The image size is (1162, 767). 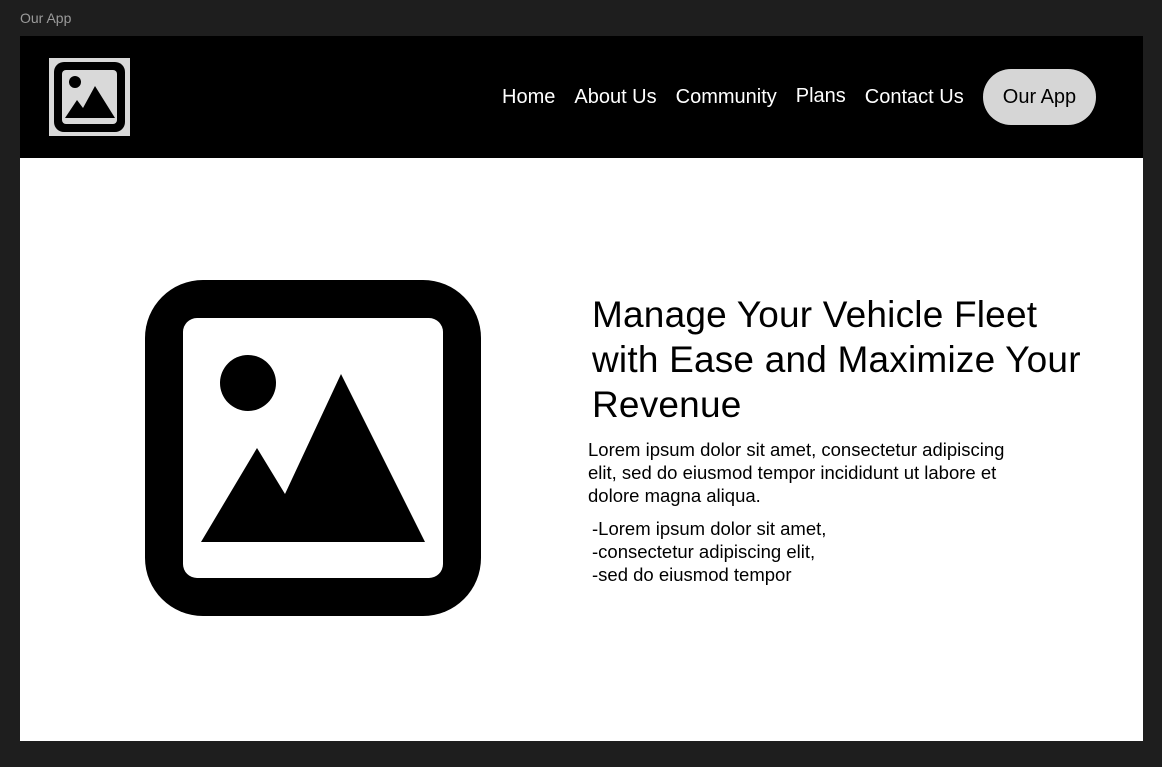 I want to click on frame-label: Our App, so click(x=46, y=18).